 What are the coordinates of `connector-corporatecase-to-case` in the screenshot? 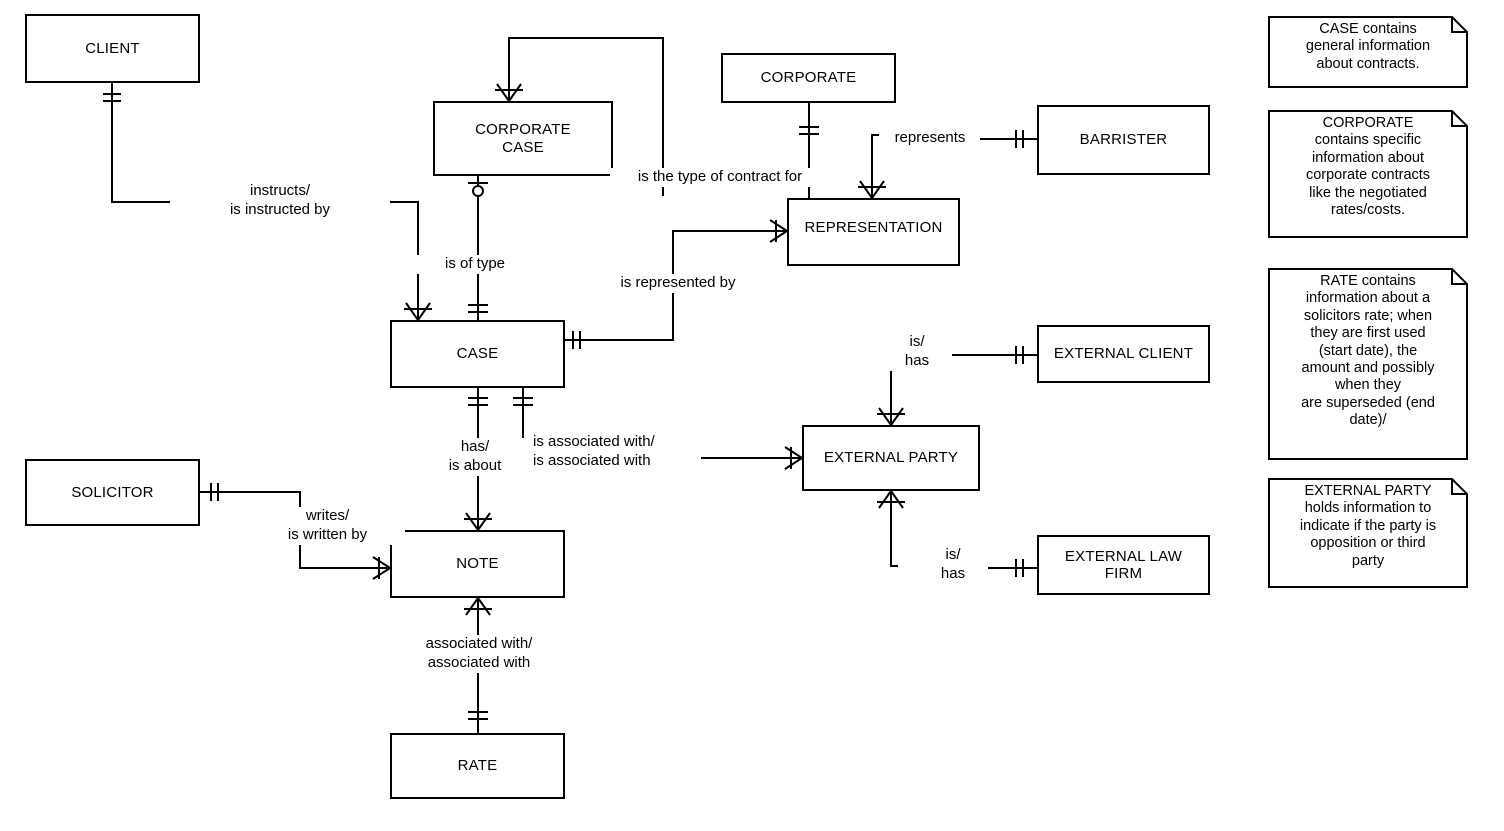 It's located at (478, 248).